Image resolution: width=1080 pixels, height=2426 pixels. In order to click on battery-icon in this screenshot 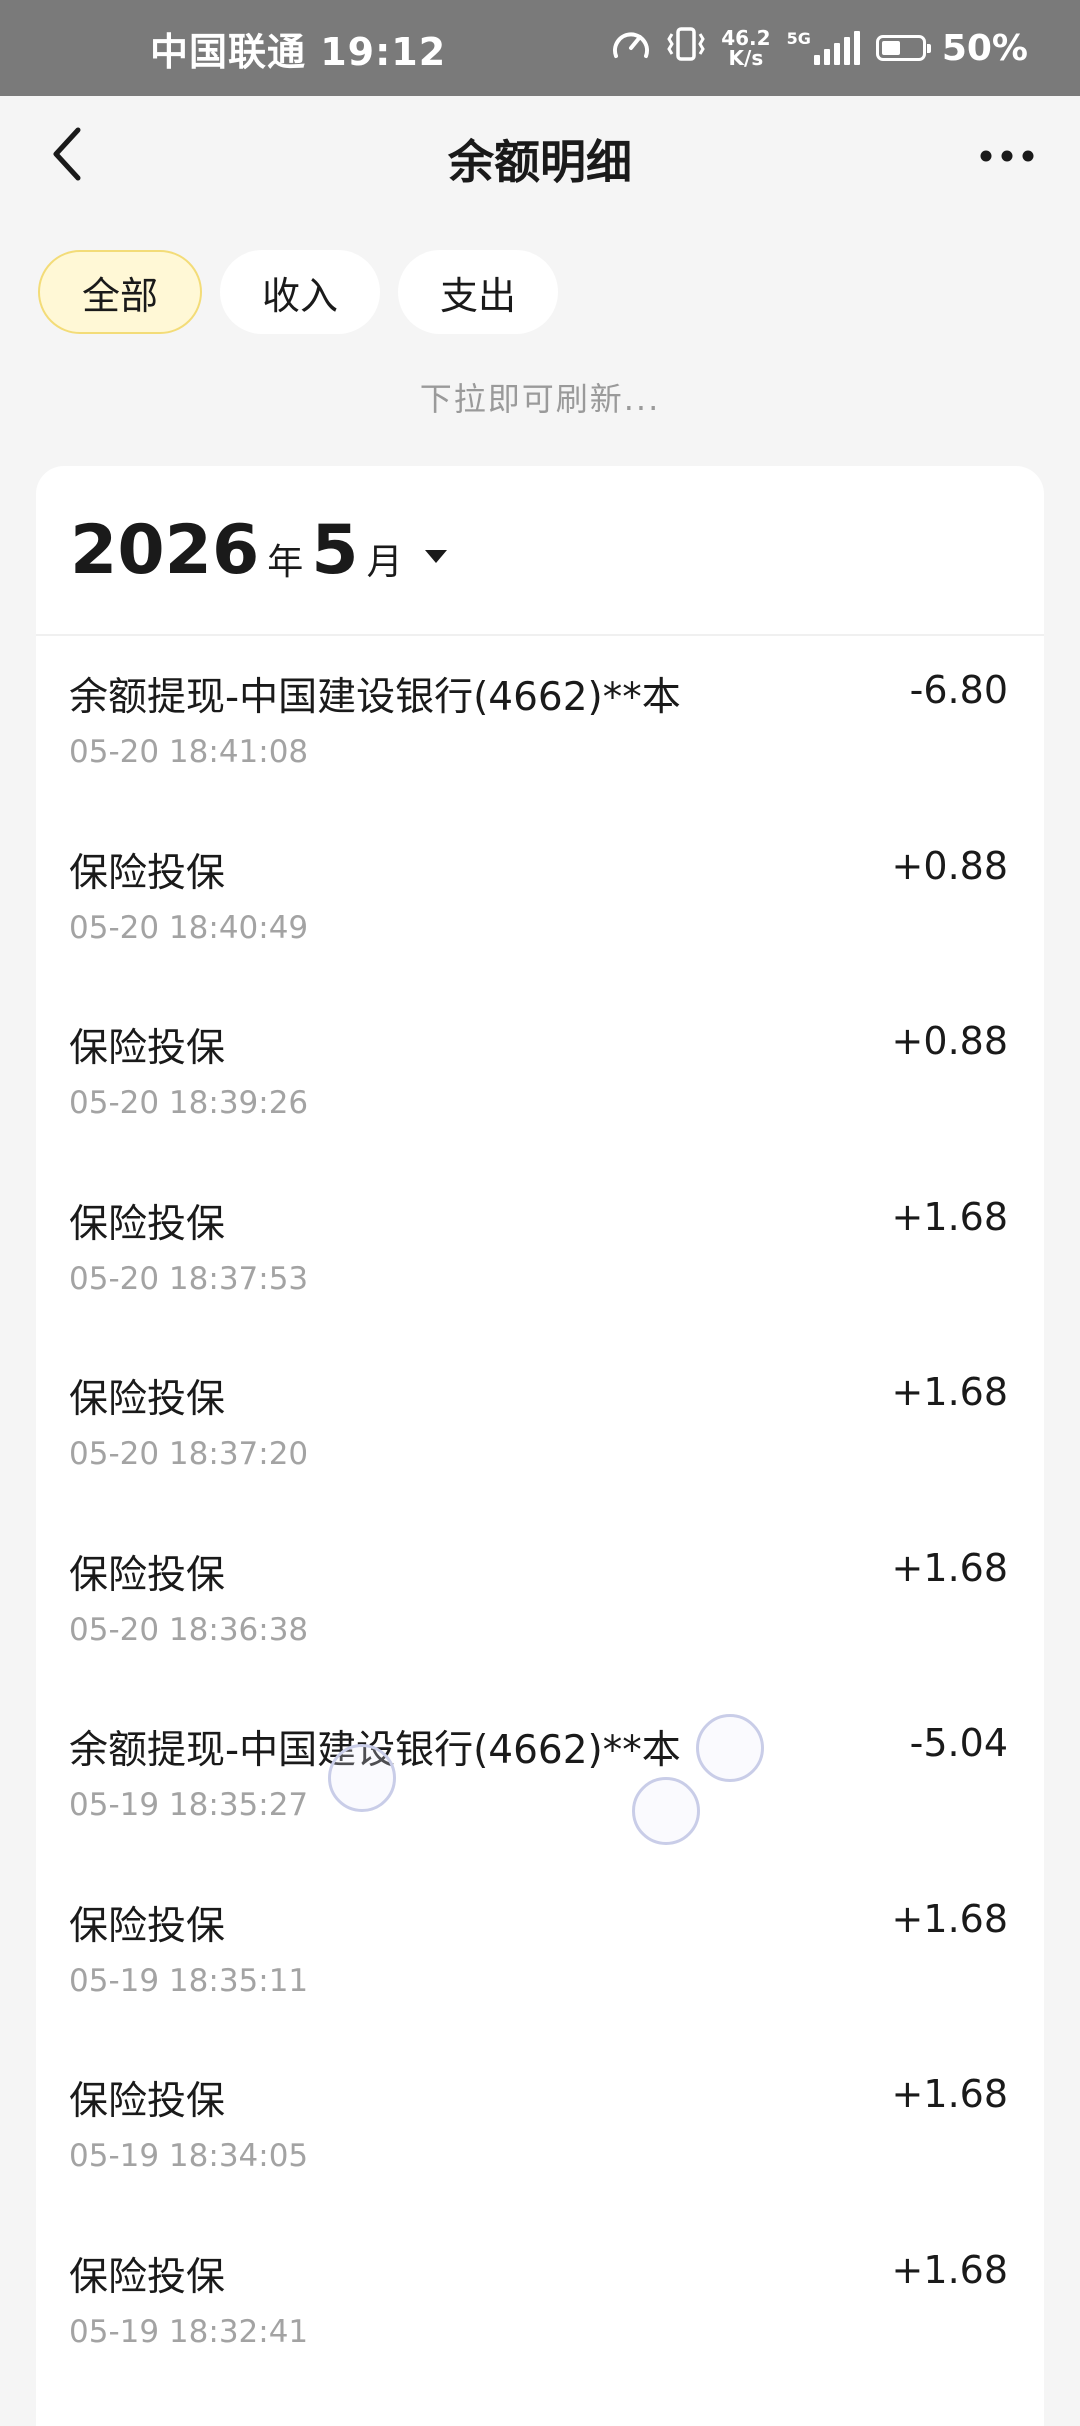, I will do `click(903, 48)`.